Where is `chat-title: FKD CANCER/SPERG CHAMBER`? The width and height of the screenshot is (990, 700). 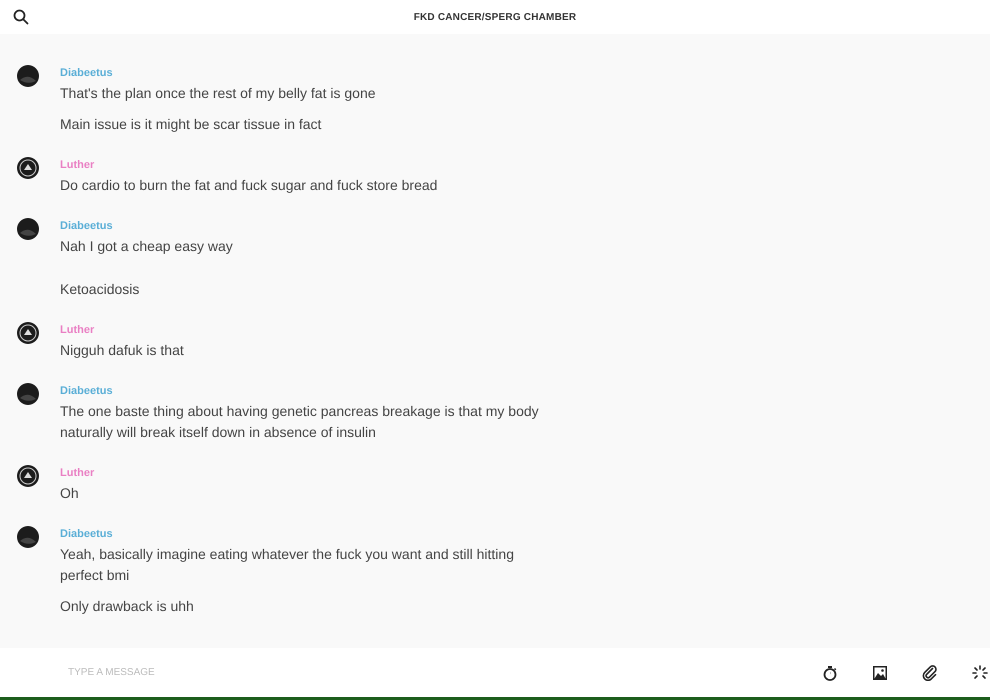 chat-title: FKD CANCER/SPERG CHAMBER is located at coordinates (495, 17).